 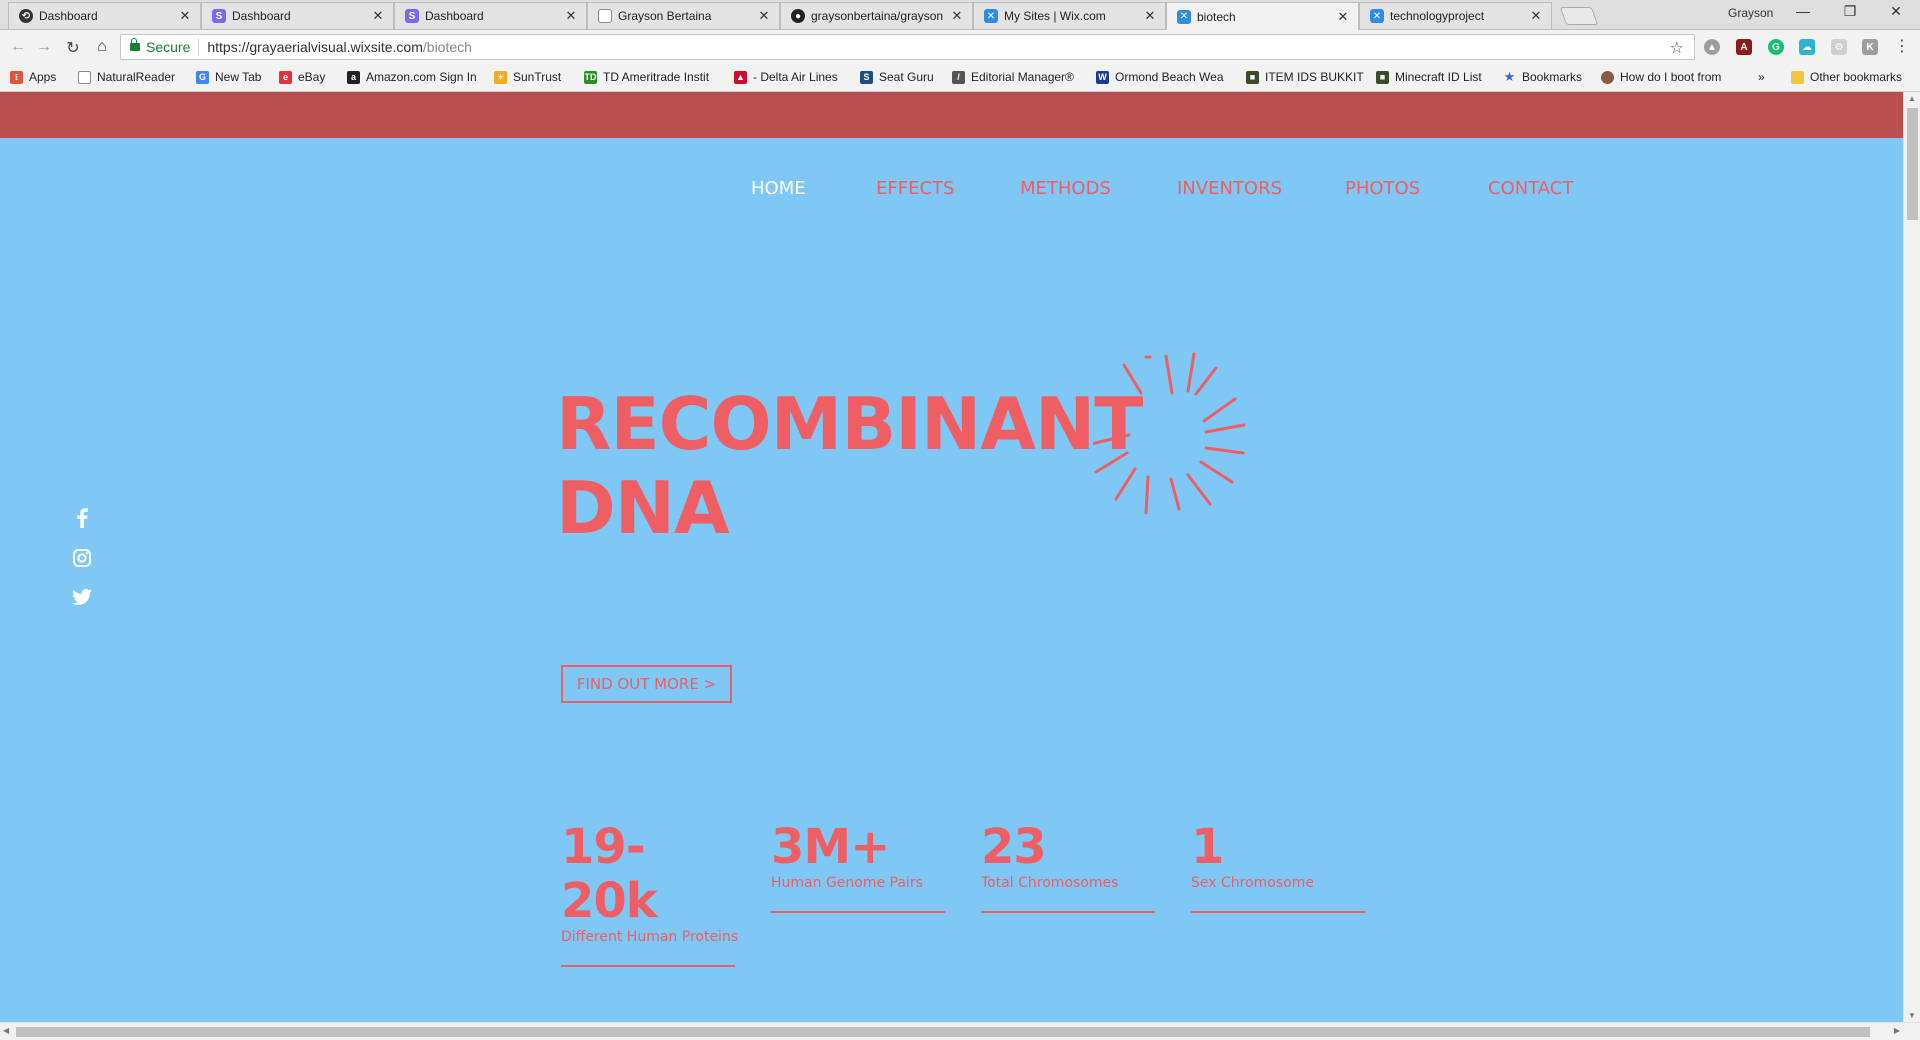 I want to click on bookmarks-overflow-button: », so click(x=1761, y=77).